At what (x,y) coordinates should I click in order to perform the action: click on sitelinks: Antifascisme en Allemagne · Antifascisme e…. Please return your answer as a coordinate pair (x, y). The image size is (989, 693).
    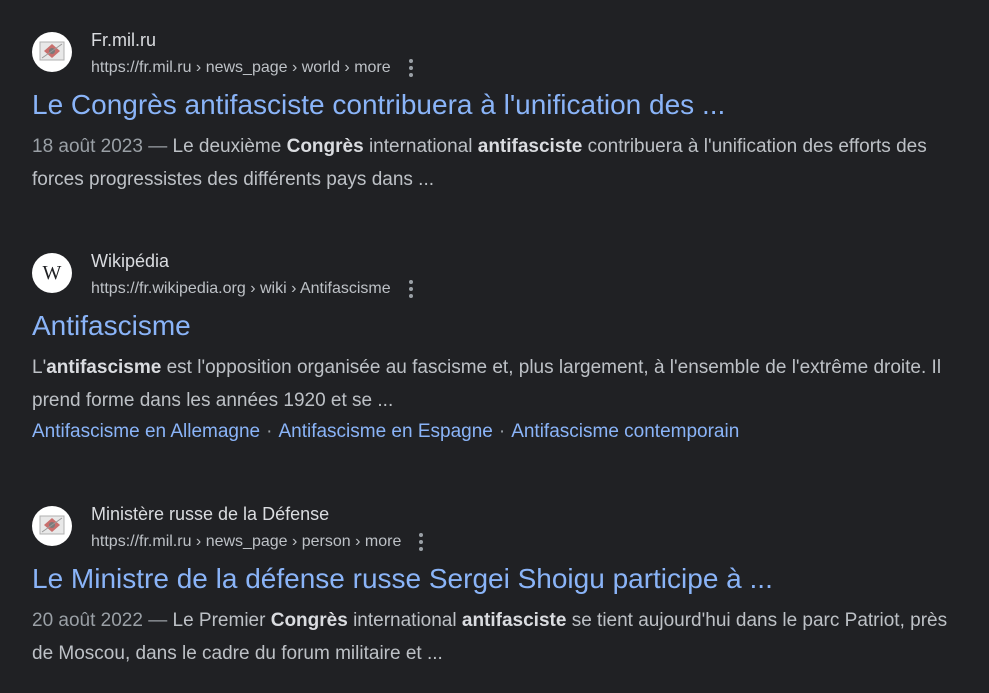
    Looking at the image, I should click on (497, 432).